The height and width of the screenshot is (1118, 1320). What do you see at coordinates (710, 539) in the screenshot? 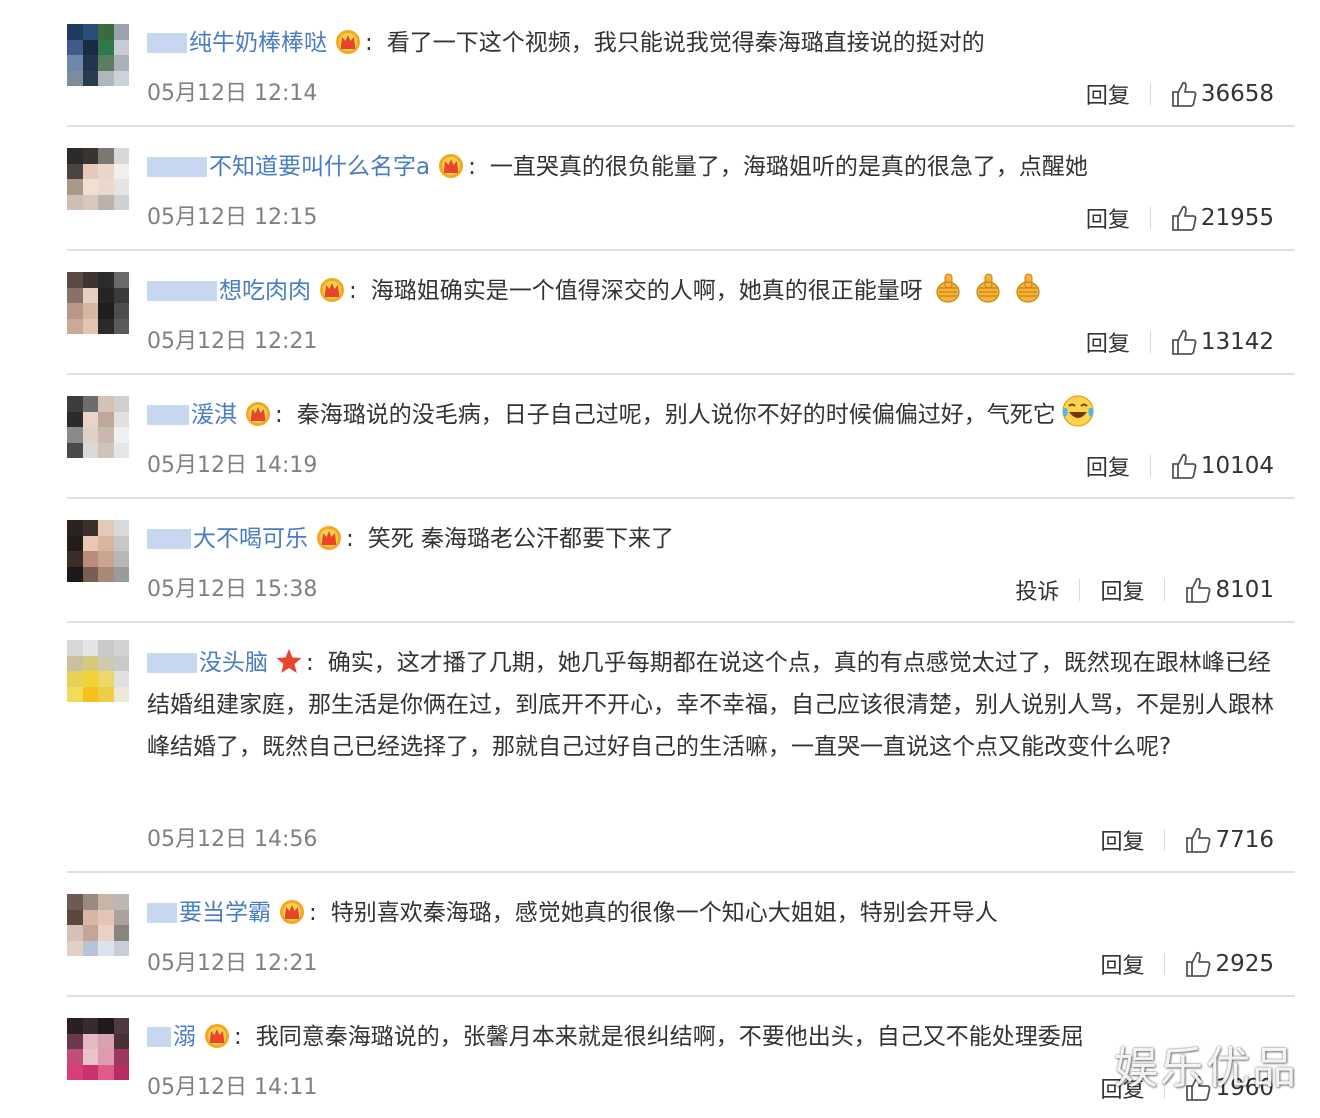
I see `comment-text-line: 大不喝可乐: 笑死 秦海璐老公汗都要下来了` at bounding box center [710, 539].